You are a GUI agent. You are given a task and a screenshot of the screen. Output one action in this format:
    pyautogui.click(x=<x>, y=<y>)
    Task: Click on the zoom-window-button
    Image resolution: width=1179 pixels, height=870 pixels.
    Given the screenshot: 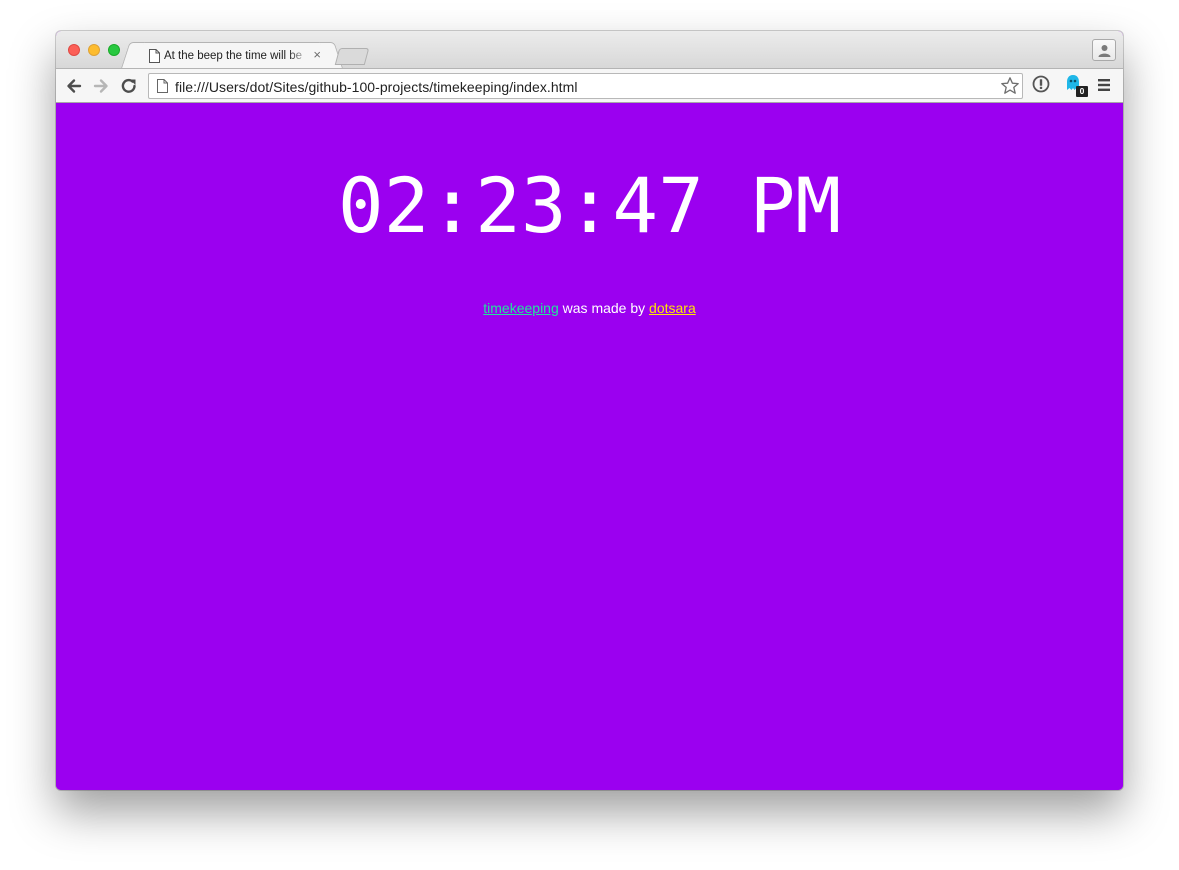 What is the action you would take?
    pyautogui.click(x=114, y=50)
    